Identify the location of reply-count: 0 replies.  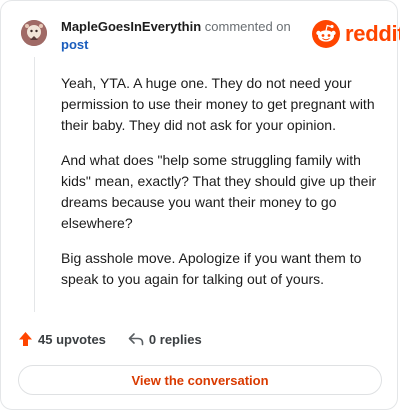
(175, 339).